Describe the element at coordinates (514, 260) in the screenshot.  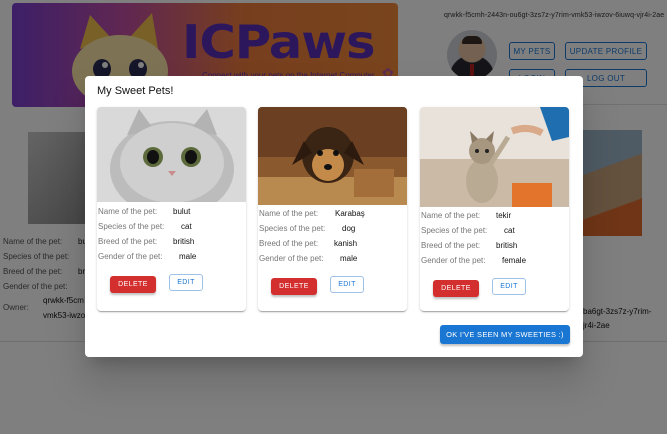
I see `pet-gender-value: female` at that location.